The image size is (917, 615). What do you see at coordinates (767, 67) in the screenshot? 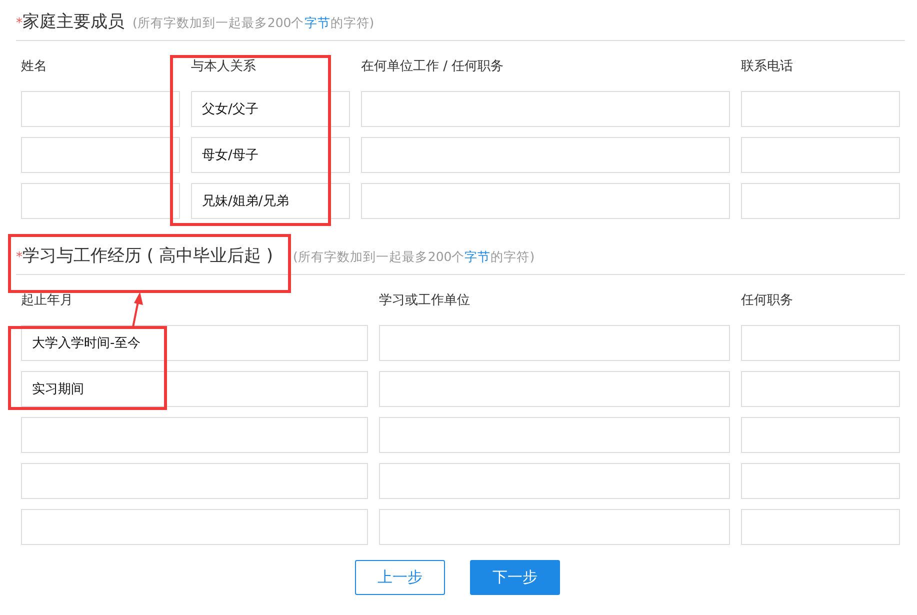
I see `column-header: 联系电话` at bounding box center [767, 67].